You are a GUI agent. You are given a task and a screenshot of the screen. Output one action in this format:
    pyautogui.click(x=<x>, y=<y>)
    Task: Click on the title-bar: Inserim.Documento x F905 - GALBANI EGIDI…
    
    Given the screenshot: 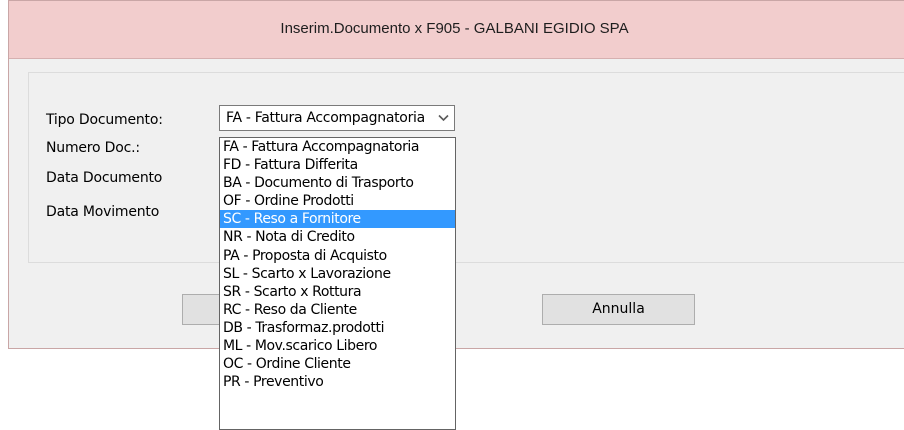 What is the action you would take?
    pyautogui.click(x=456, y=30)
    